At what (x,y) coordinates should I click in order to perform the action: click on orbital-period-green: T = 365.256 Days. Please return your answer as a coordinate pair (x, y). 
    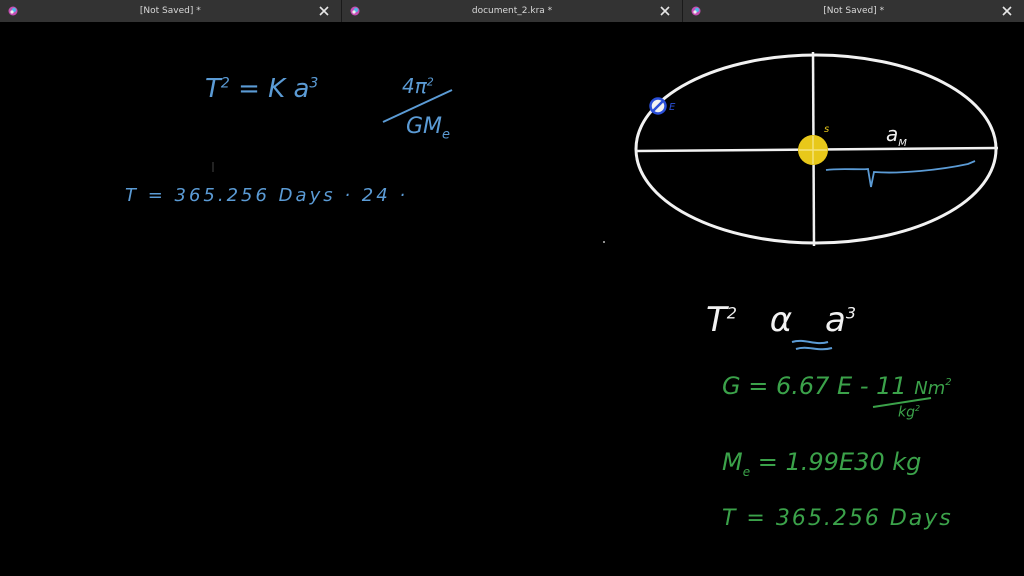
    Looking at the image, I should click on (837, 518).